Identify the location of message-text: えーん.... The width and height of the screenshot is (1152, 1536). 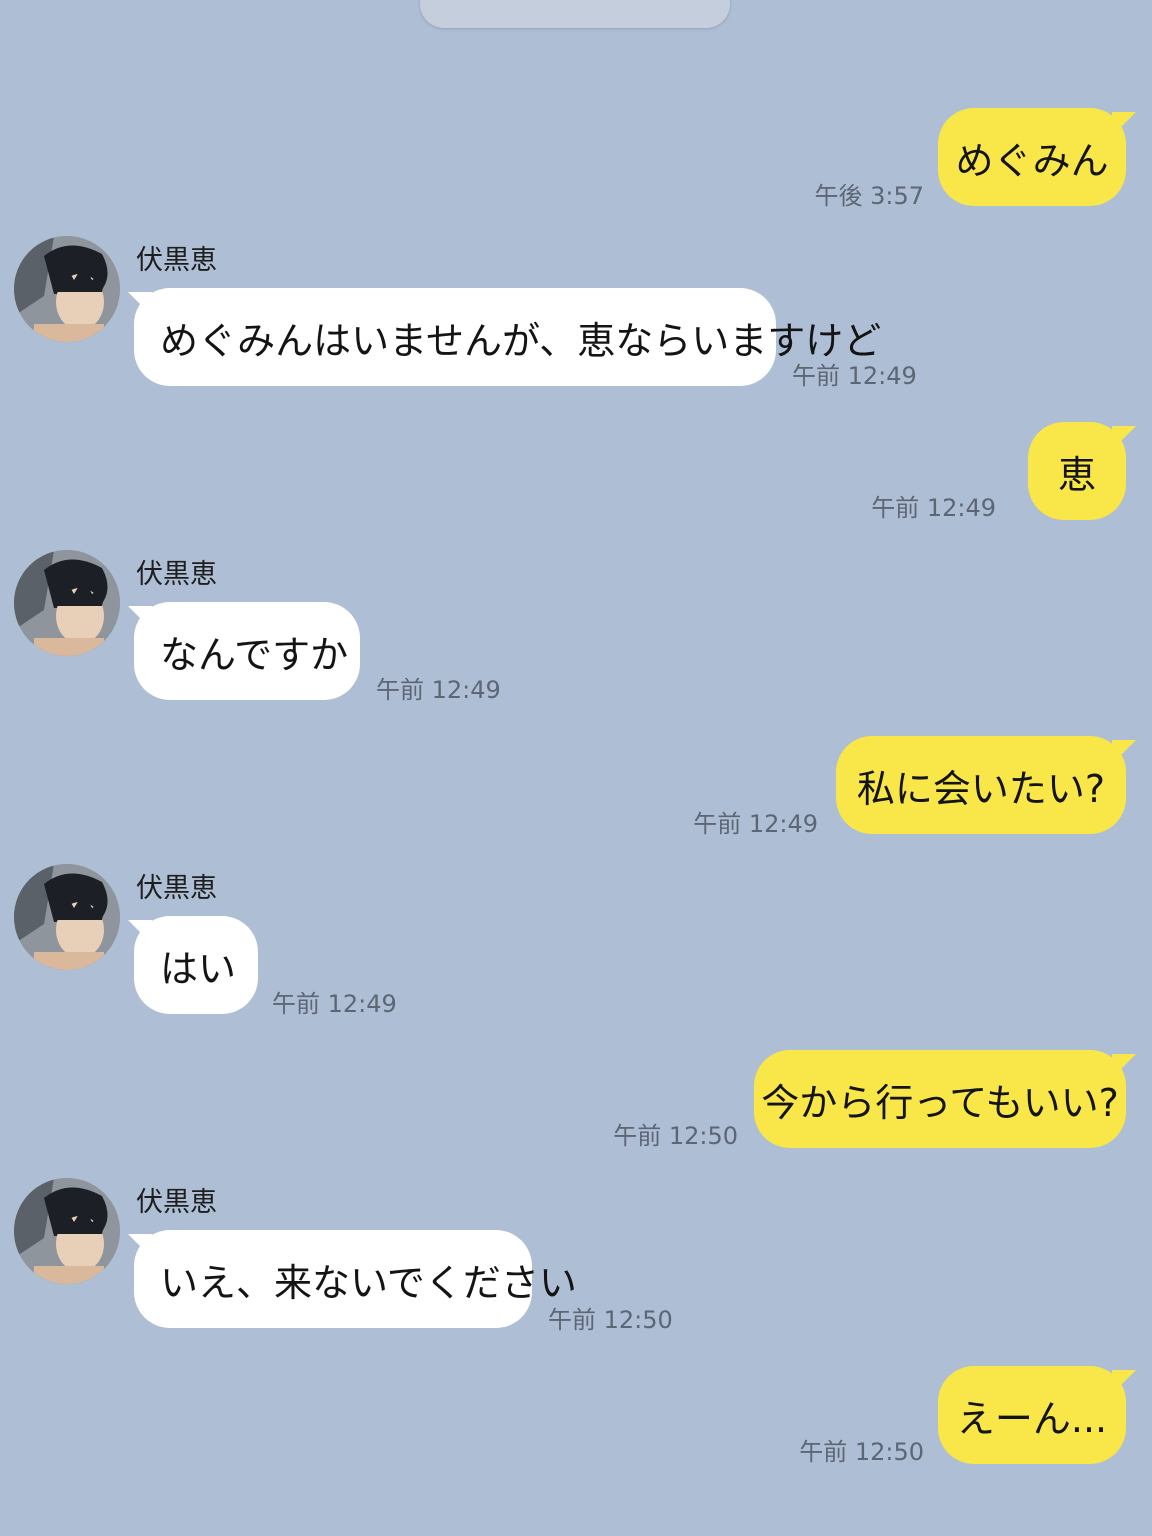
(1032, 1418).